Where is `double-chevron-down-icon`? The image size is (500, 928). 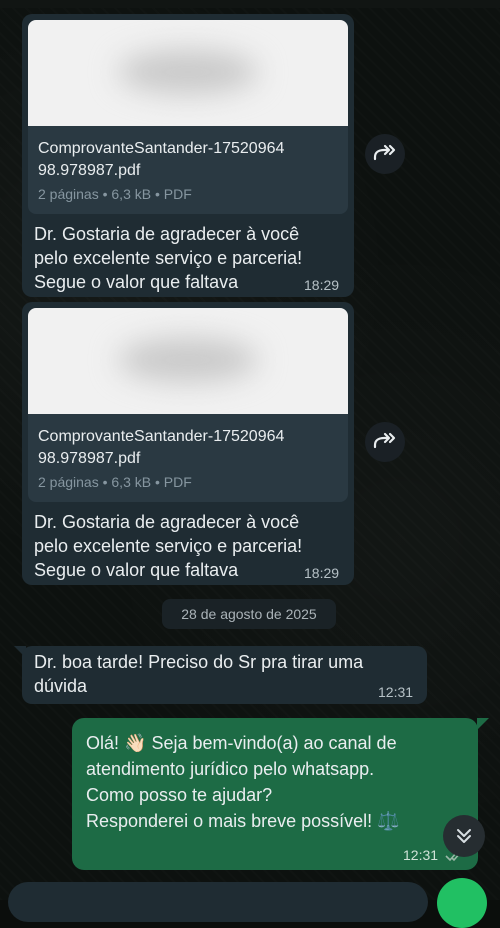
double-chevron-down-icon is located at coordinates (464, 836).